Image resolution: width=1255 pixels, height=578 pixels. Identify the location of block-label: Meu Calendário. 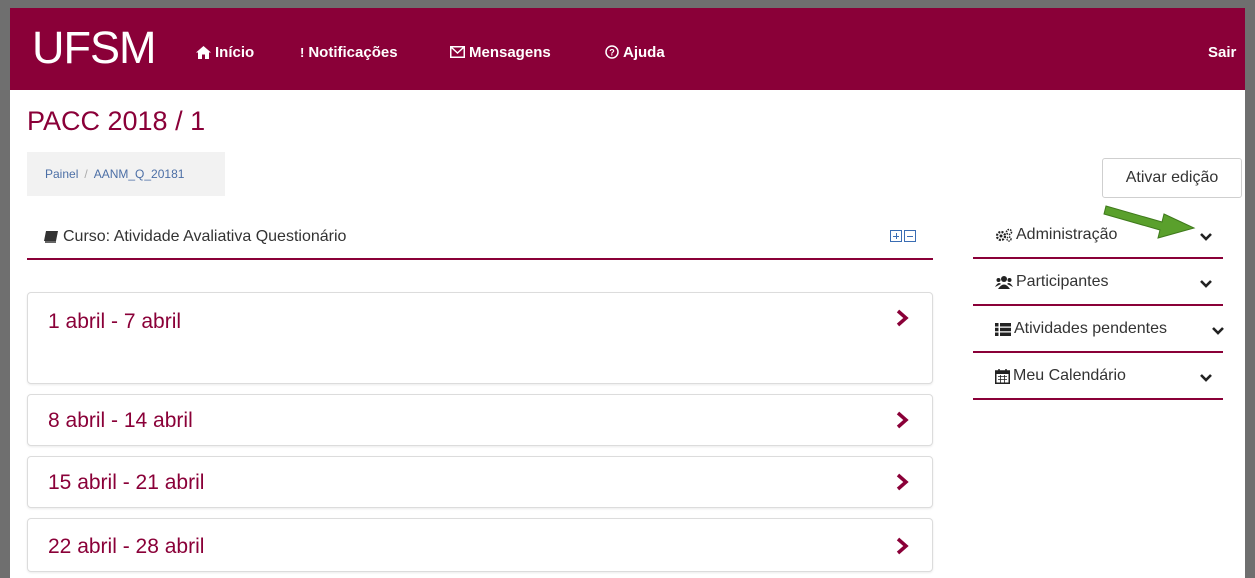
(1069, 375).